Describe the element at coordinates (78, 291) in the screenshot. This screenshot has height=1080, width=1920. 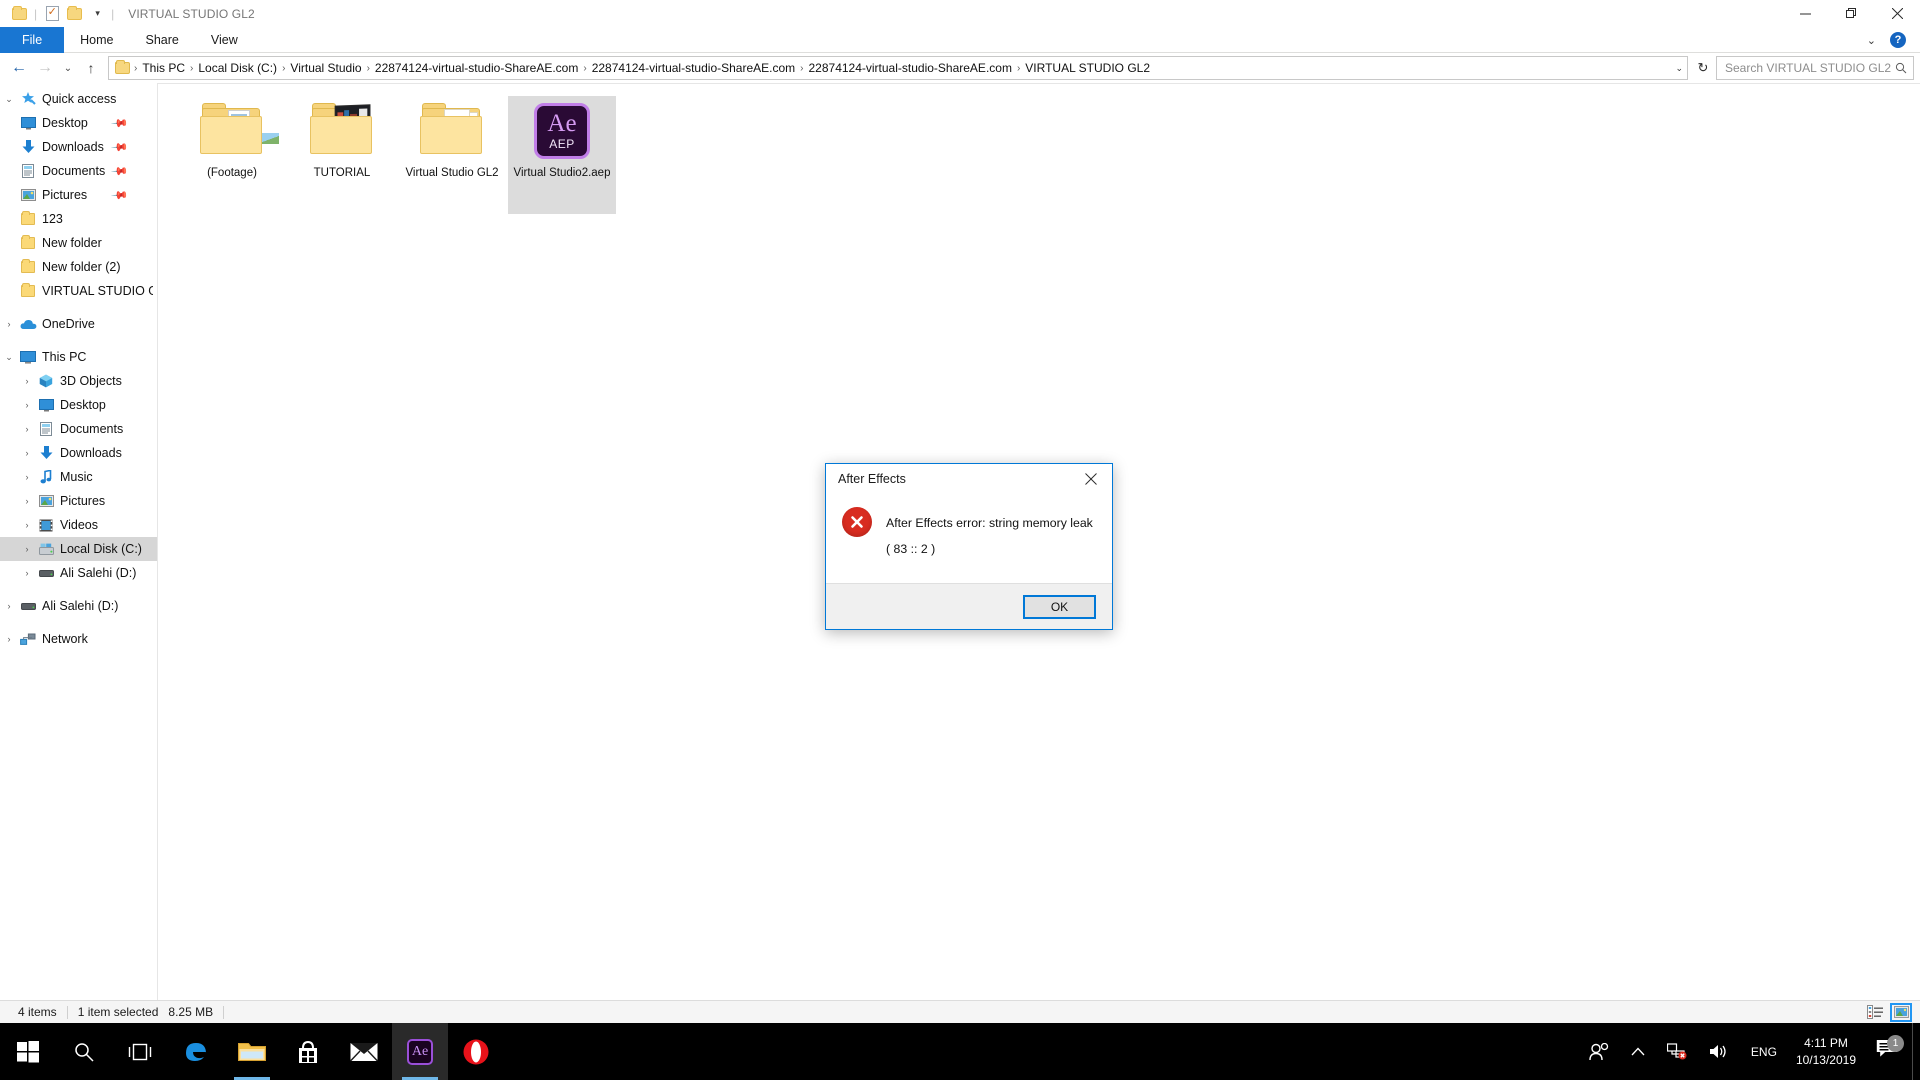
I see `sidebar-item-virtual-studio: VIRTUAL STUDIO Gl` at that location.